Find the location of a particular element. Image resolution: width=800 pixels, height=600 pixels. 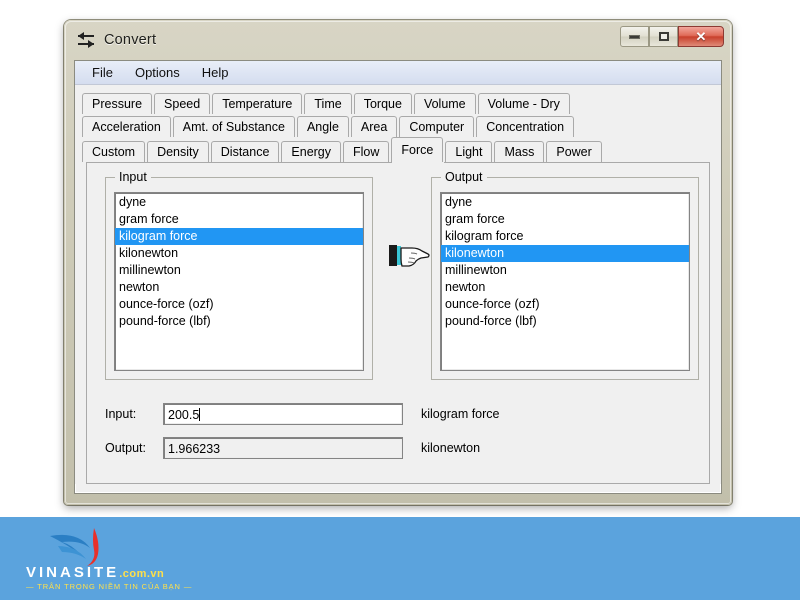

output-value-field: 1.966233 is located at coordinates (283, 448).